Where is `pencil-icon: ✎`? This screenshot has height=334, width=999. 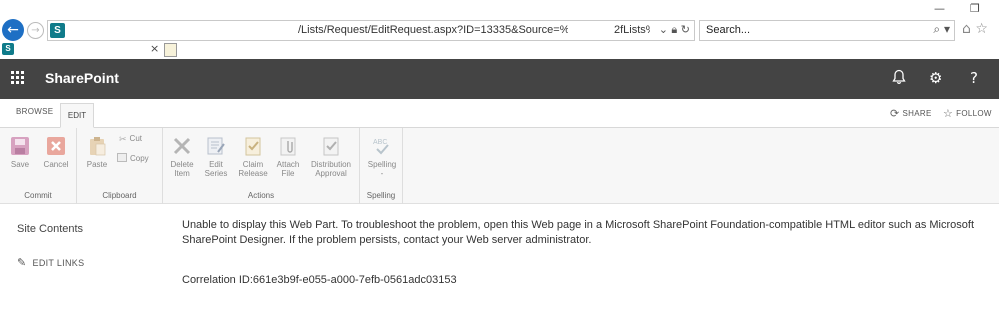
pencil-icon: ✎ is located at coordinates (22, 262).